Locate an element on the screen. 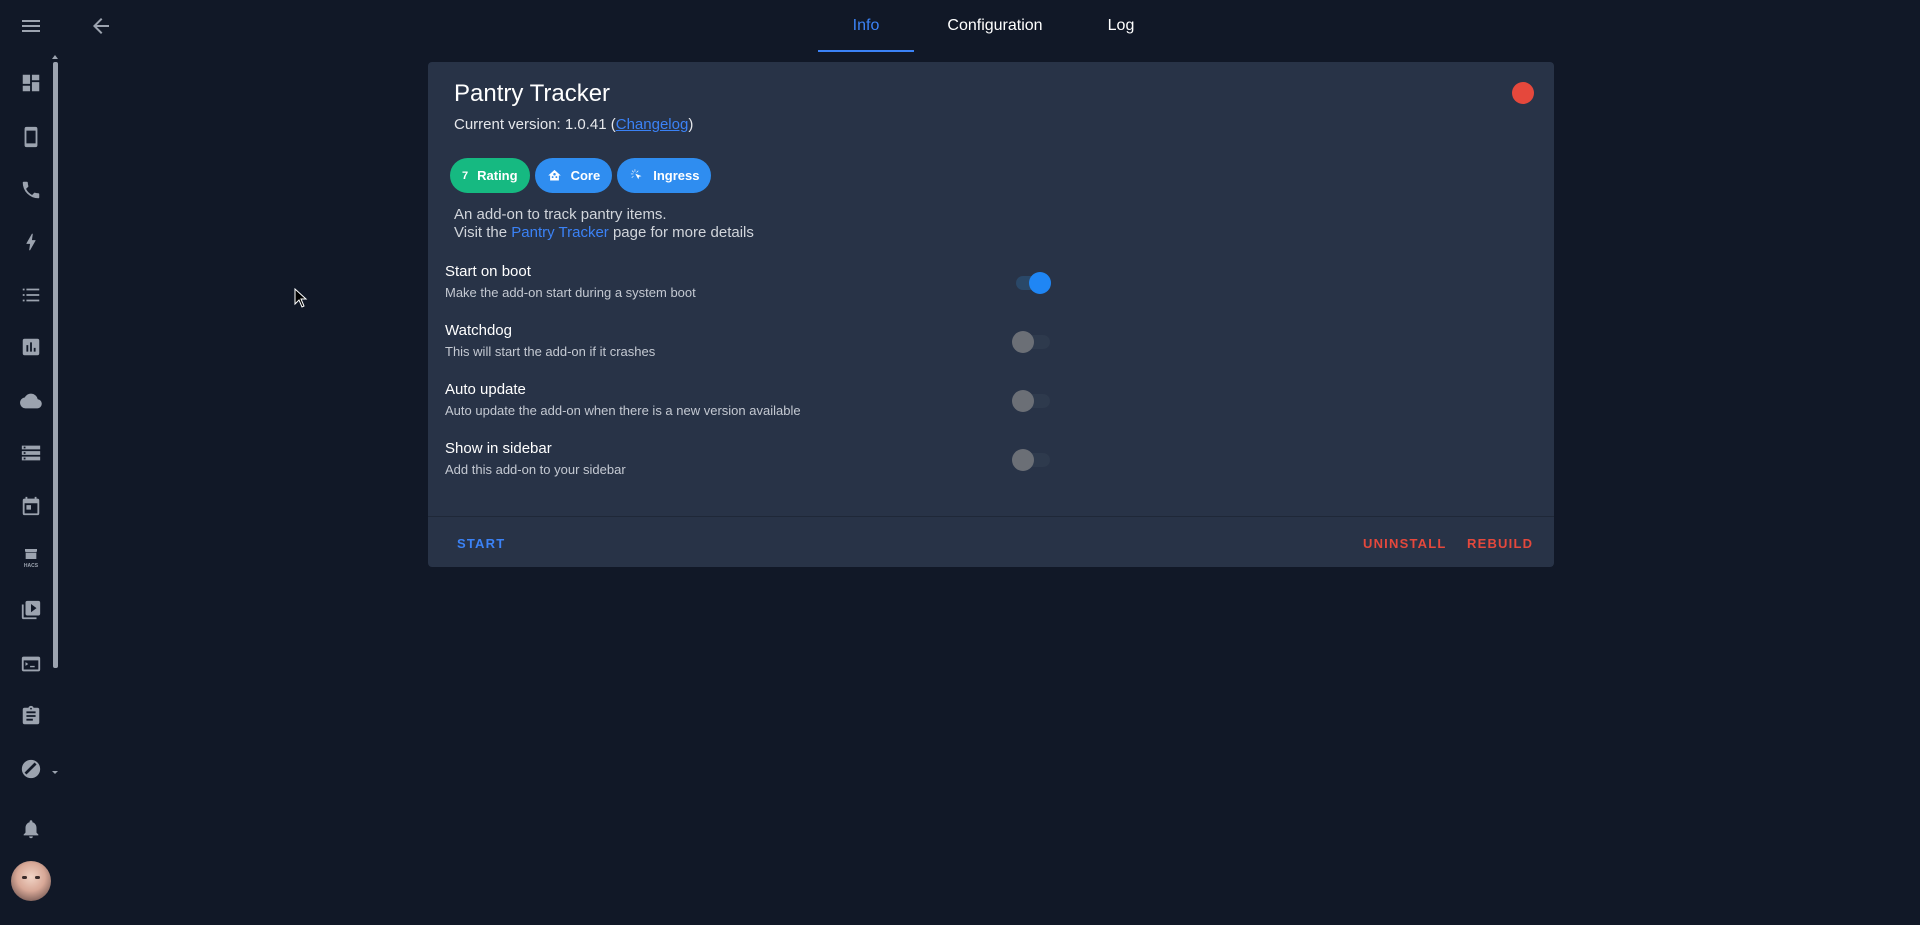 The height and width of the screenshot is (925, 1920). avatar is located at coordinates (31, 881).